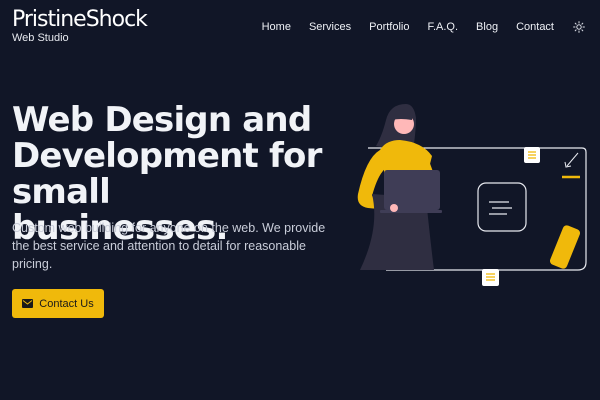  What do you see at coordinates (535, 27) in the screenshot?
I see `nav-contact: Contact` at bounding box center [535, 27].